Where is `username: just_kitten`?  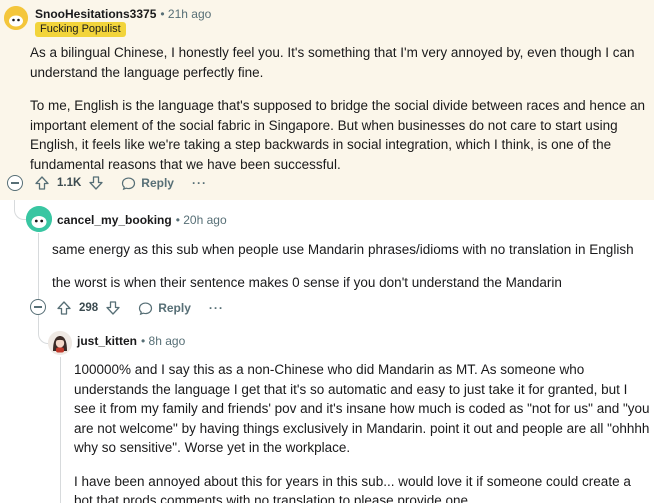 username: just_kitten is located at coordinates (107, 341).